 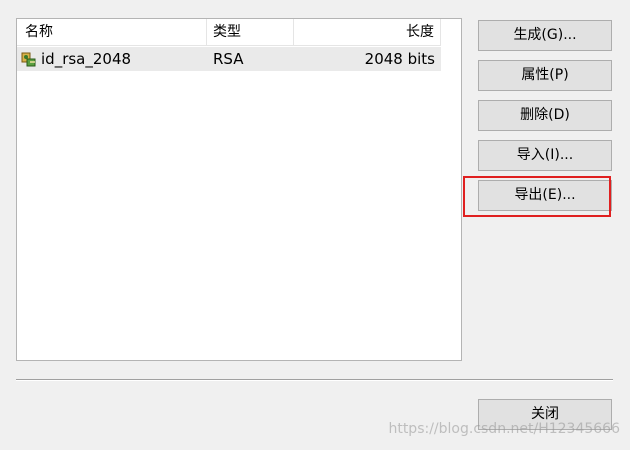 What do you see at coordinates (537, 196) in the screenshot?
I see `highlight-annotation-box` at bounding box center [537, 196].